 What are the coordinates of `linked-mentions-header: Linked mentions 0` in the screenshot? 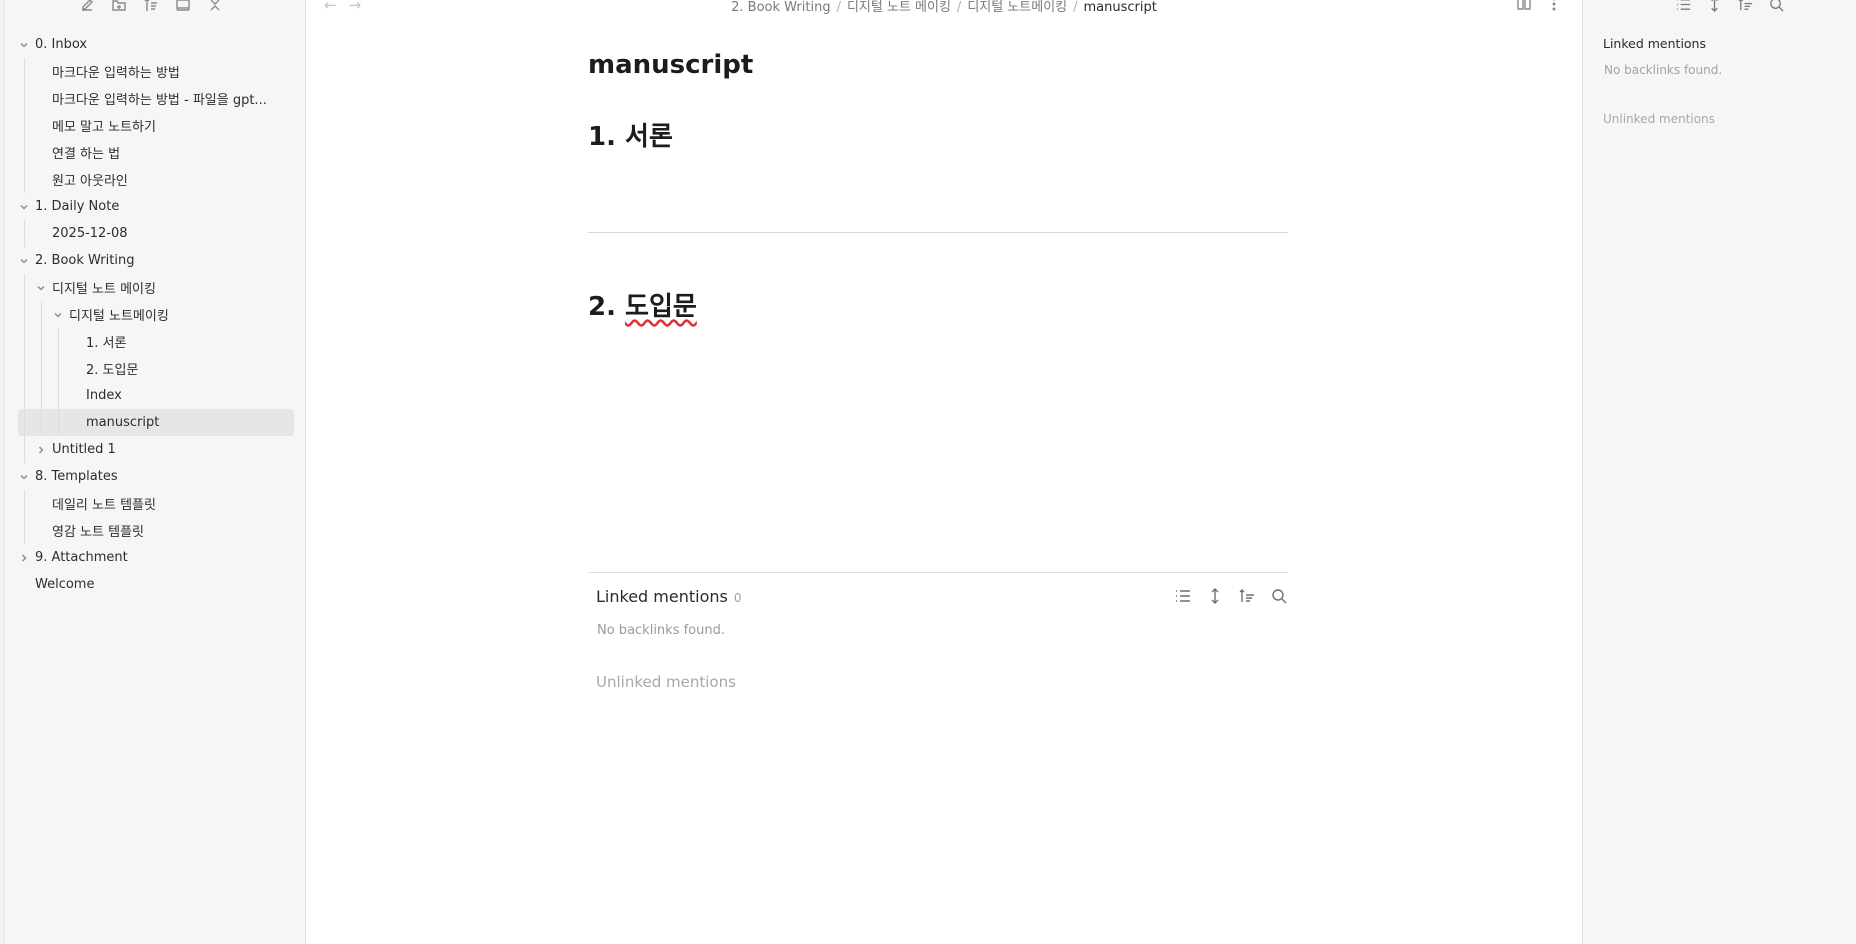 It's located at (668, 596).